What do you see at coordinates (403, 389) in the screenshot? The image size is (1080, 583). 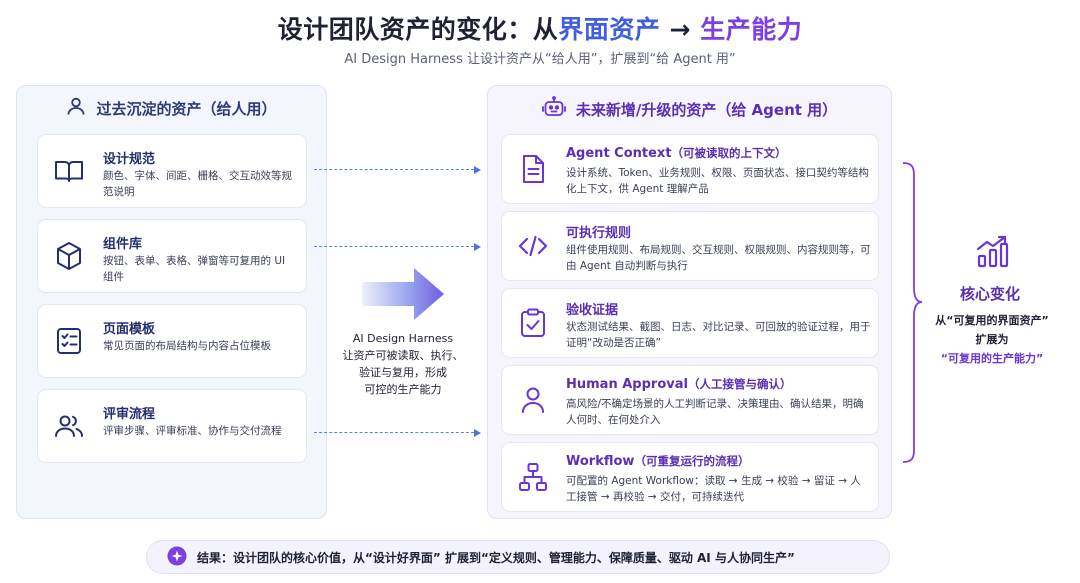 I see `center-line-4: 可控的生产能力` at bounding box center [403, 389].